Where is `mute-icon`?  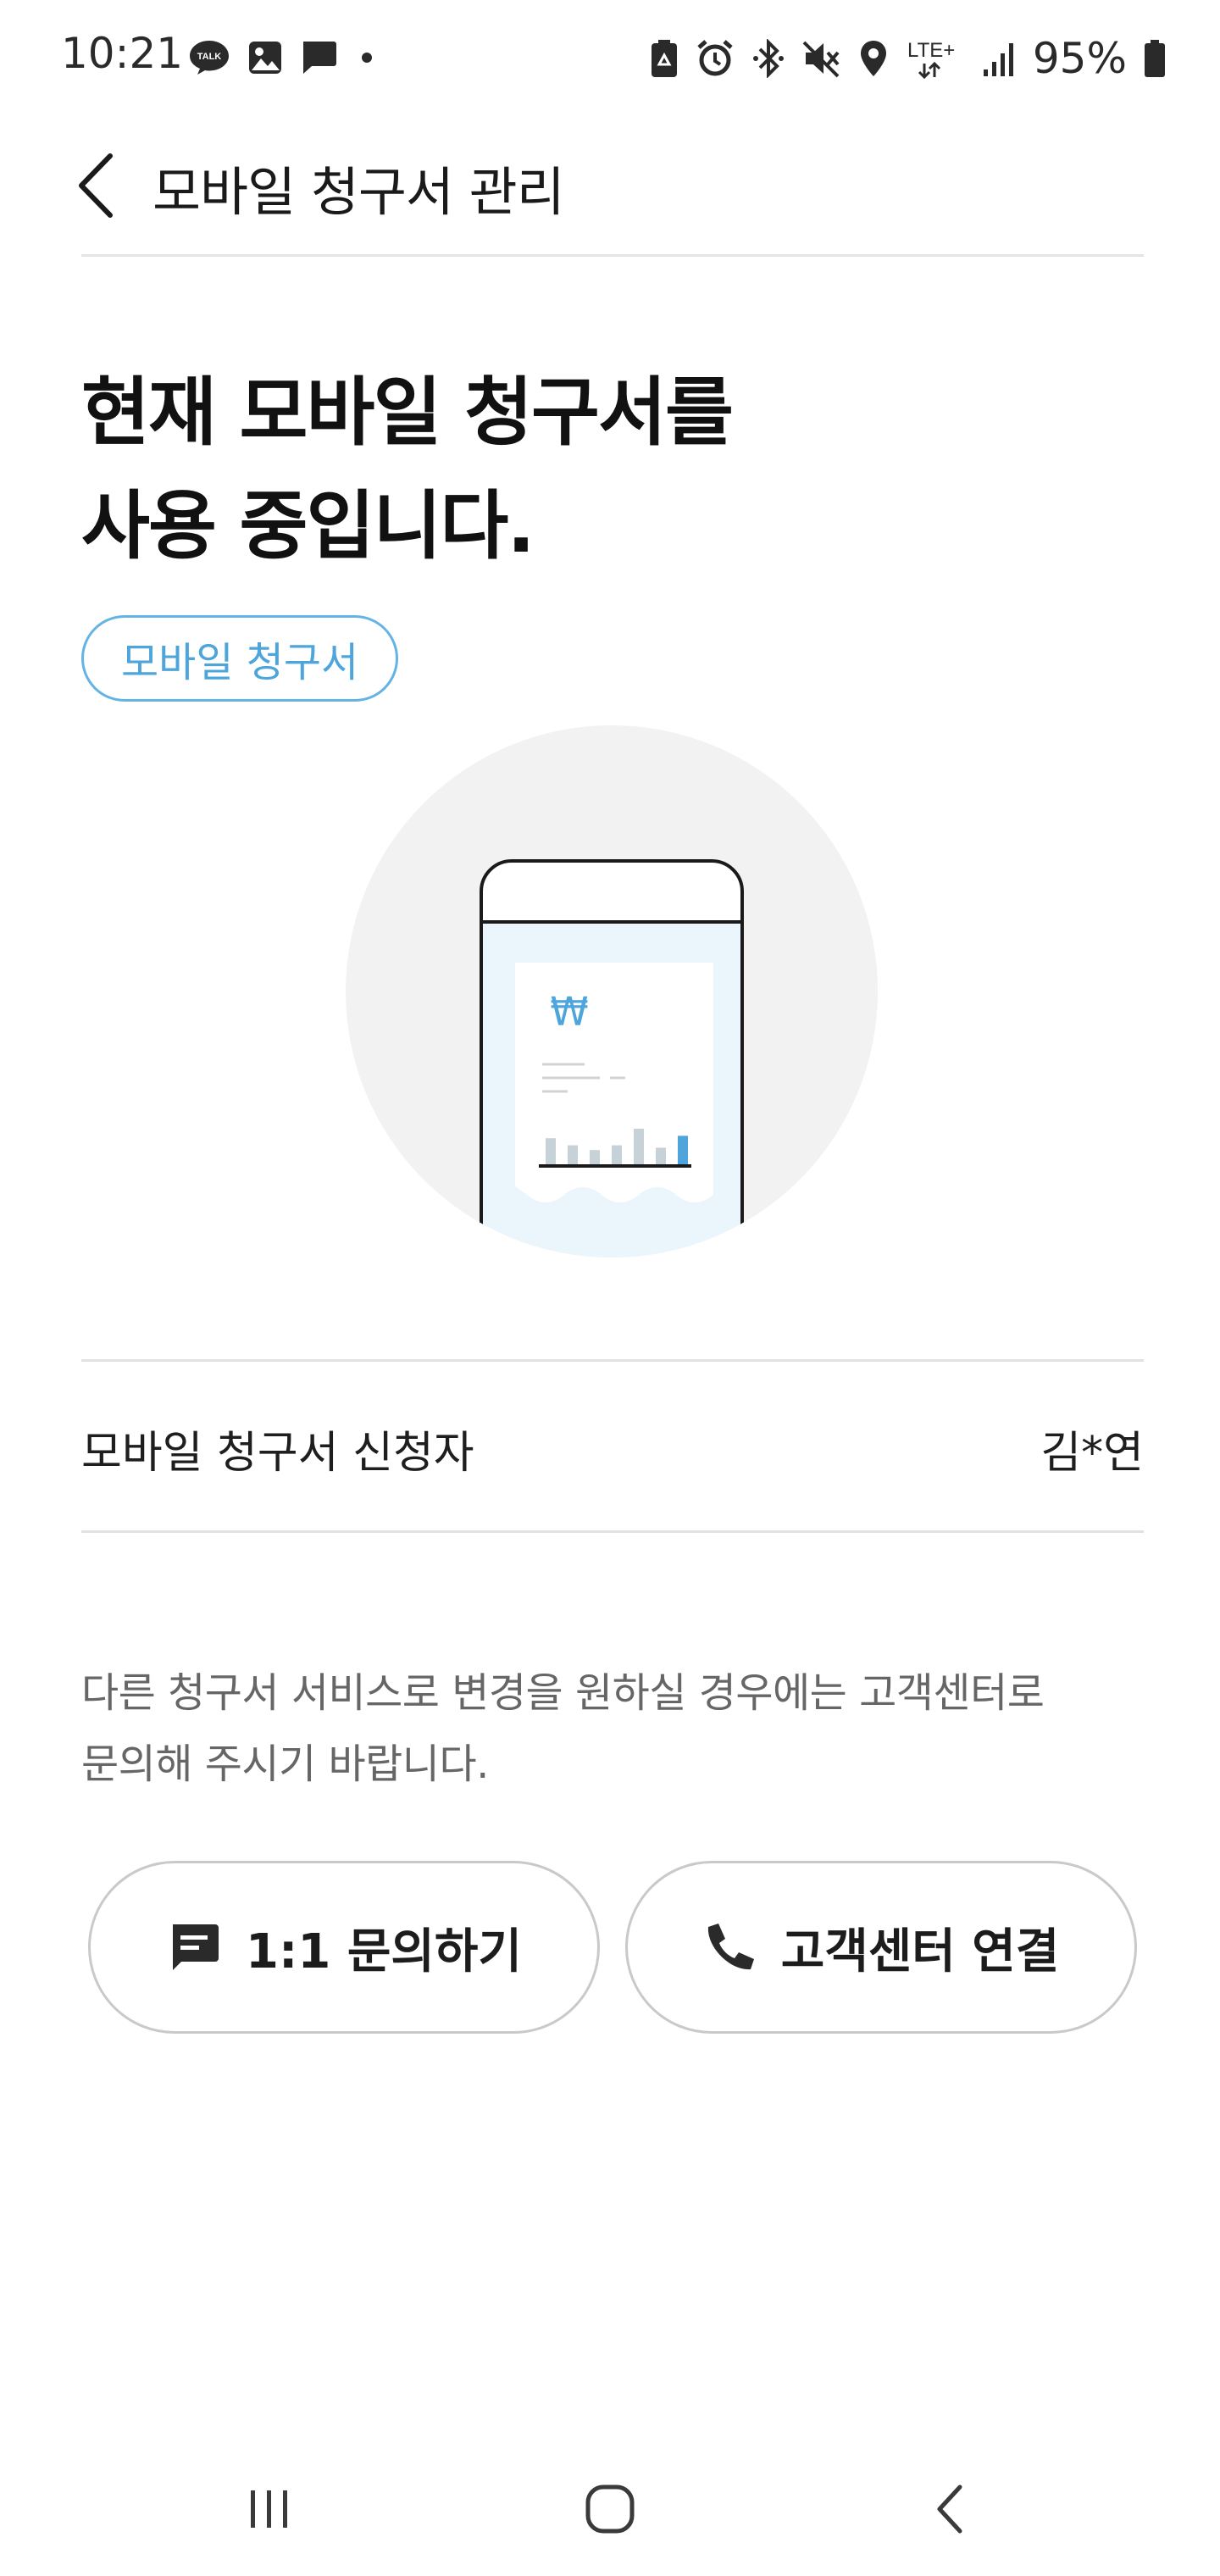 mute-icon is located at coordinates (821, 58).